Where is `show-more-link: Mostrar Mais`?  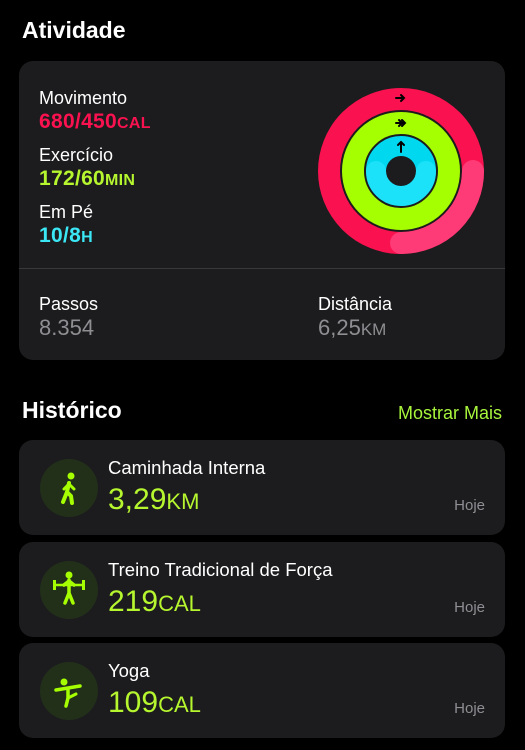 show-more-link: Mostrar Mais is located at coordinates (450, 413).